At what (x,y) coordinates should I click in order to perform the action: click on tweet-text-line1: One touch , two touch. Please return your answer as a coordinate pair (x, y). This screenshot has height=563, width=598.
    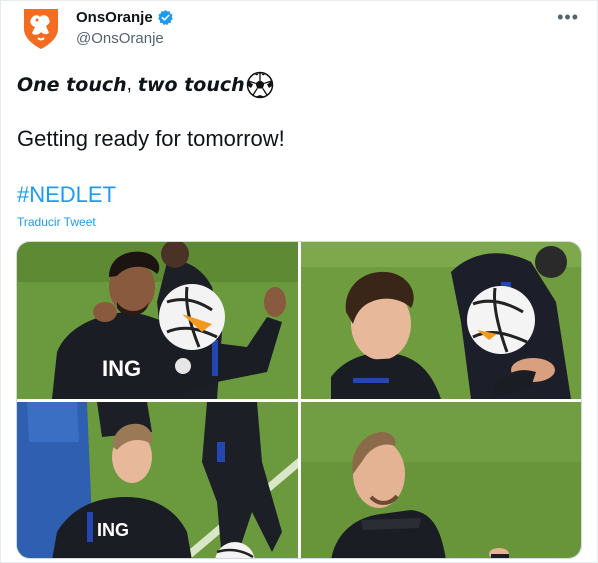
    Looking at the image, I should click on (145, 85).